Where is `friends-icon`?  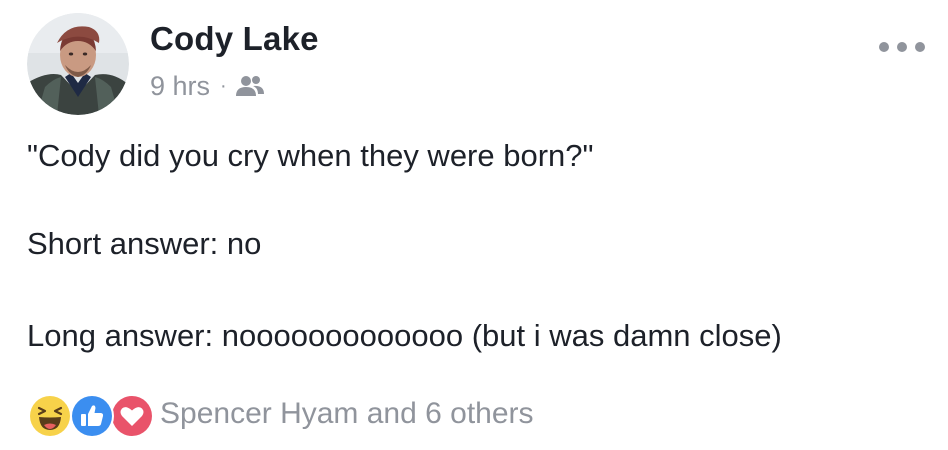 friends-icon is located at coordinates (250, 86).